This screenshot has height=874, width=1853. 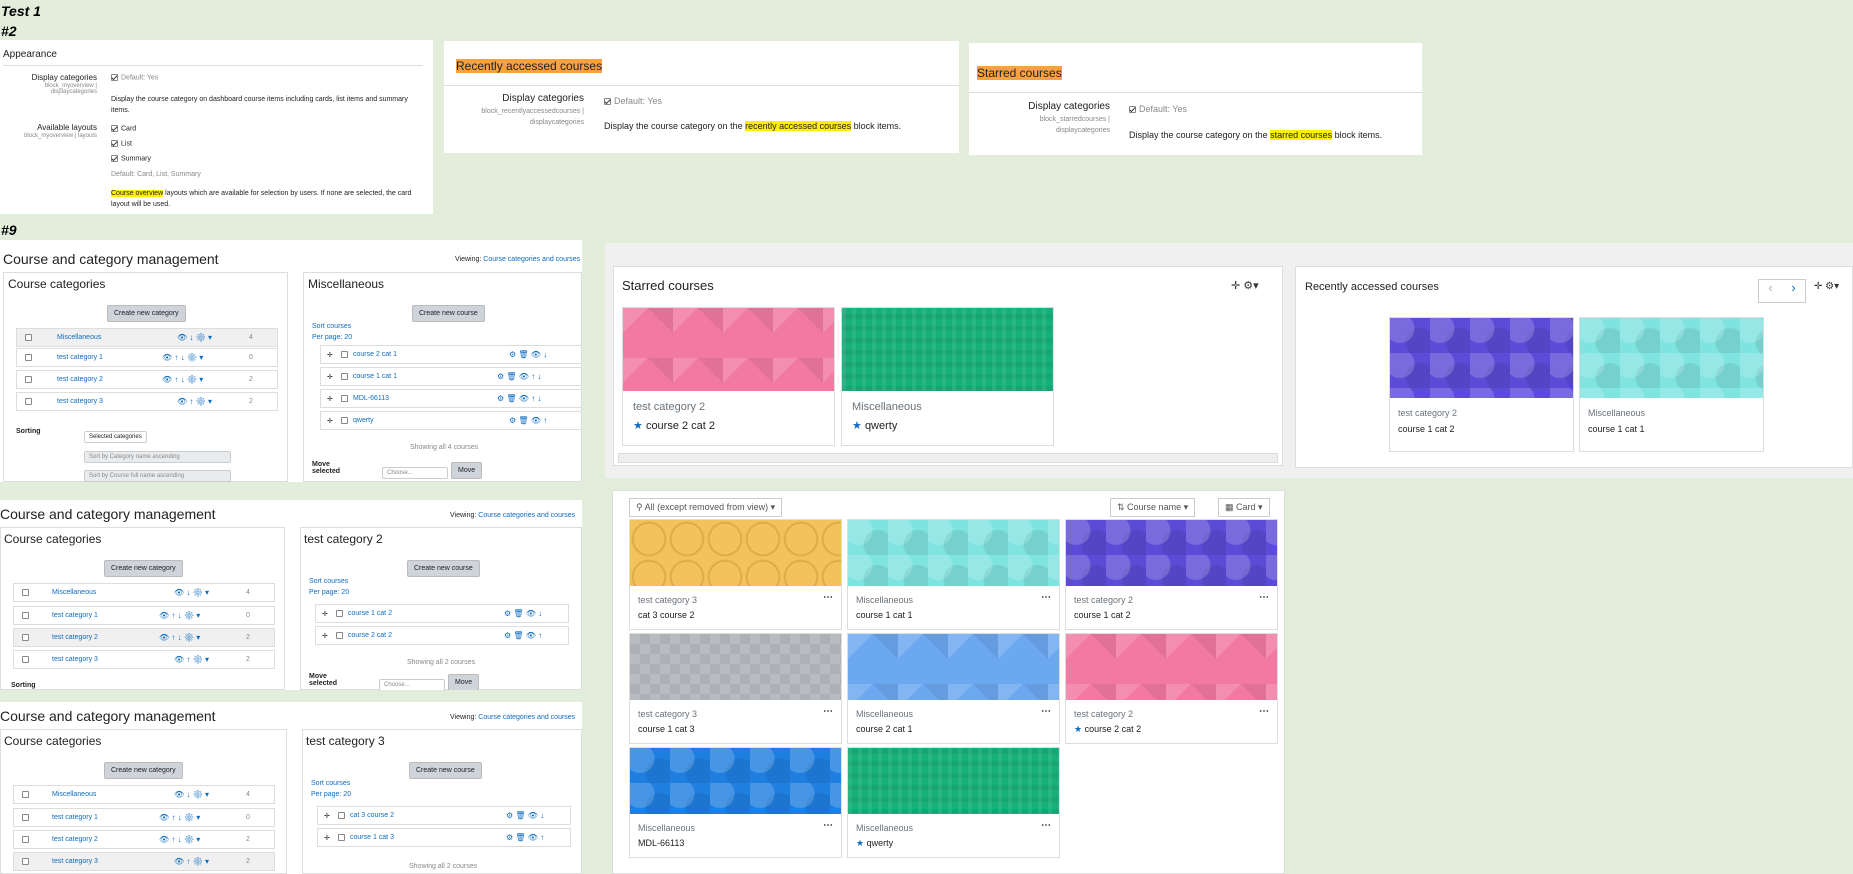 What do you see at coordinates (1244, 507) in the screenshot?
I see `view-dropdown: ▦ Card ▾` at bounding box center [1244, 507].